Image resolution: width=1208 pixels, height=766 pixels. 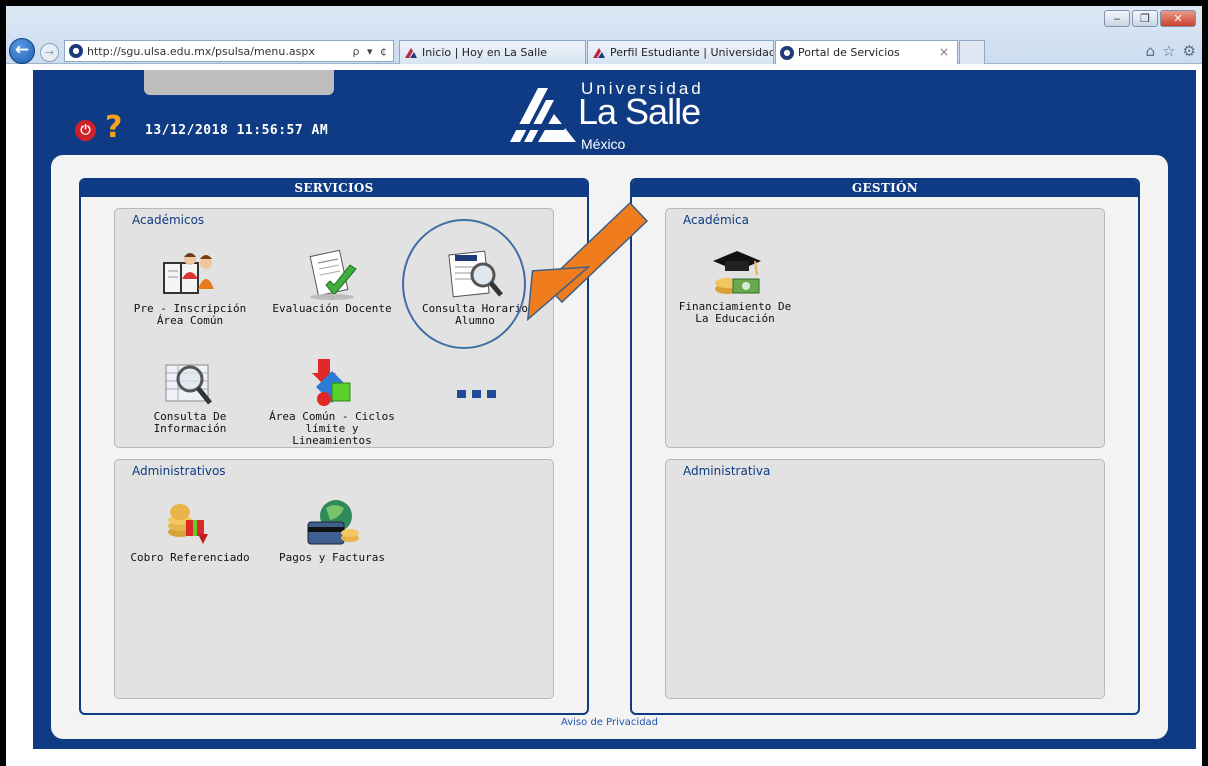 What do you see at coordinates (334, 188) in the screenshot?
I see `servicios-title: SERVICIOS` at bounding box center [334, 188].